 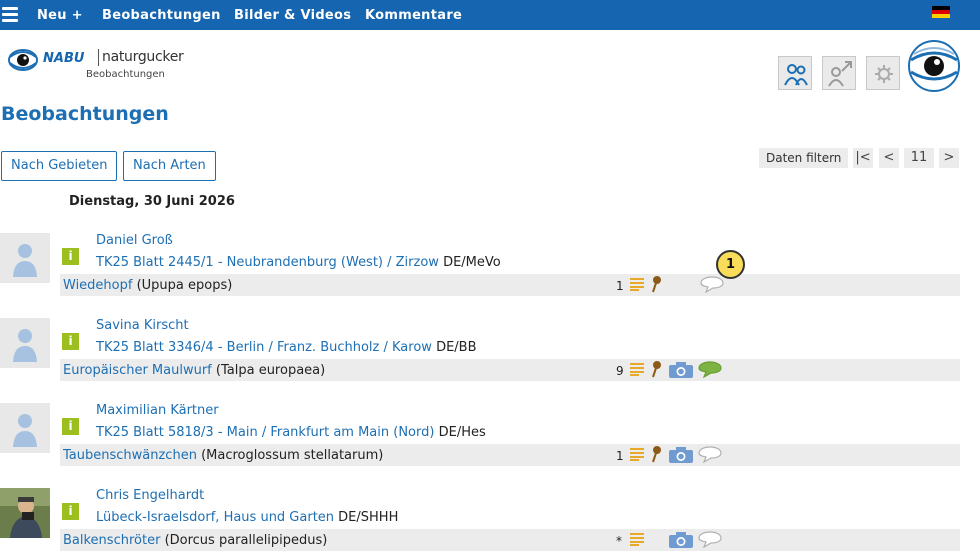 I want to click on location-link: Lübeck-Israelsdorf, Haus und Garten, so click(x=215, y=517).